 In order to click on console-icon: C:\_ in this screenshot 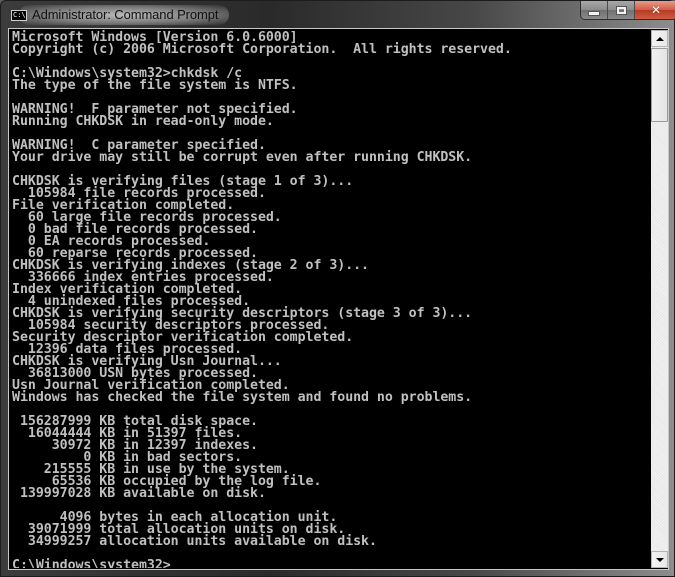, I will do `click(19, 15)`.